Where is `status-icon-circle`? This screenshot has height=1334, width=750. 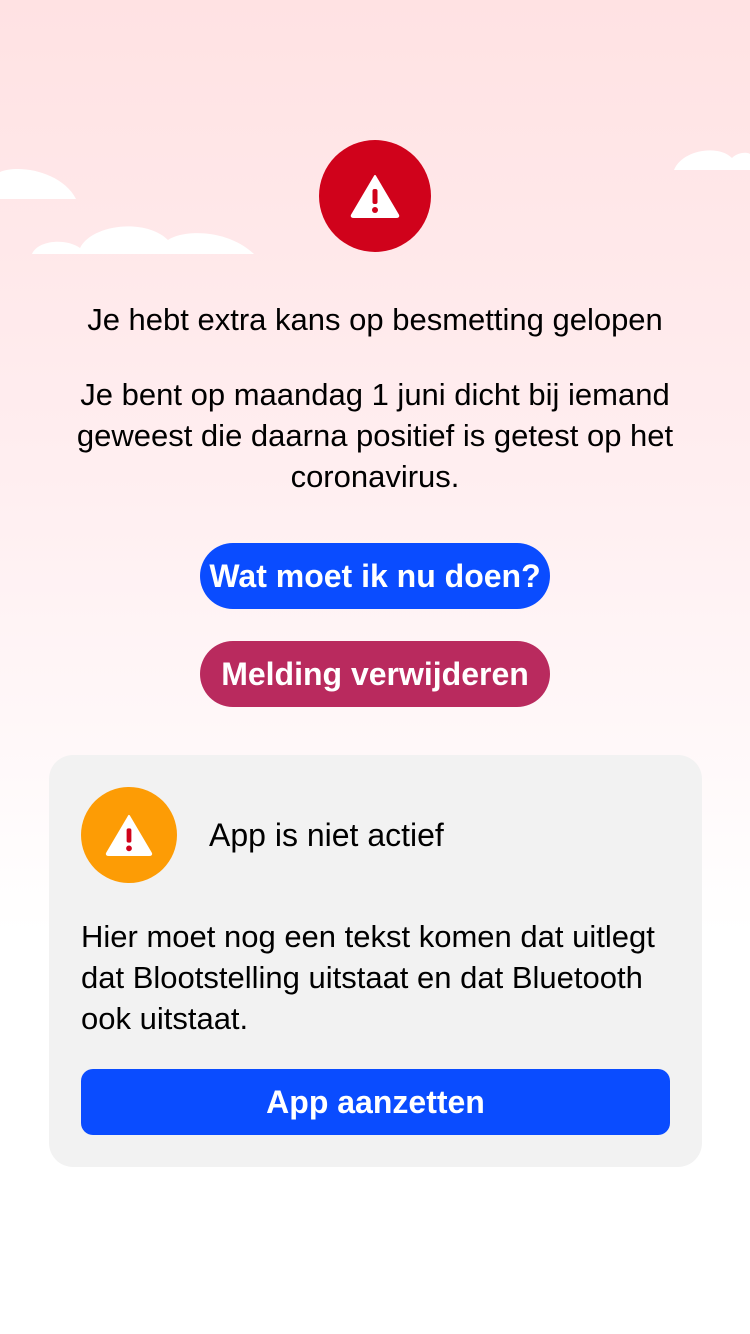 status-icon-circle is located at coordinates (129, 835).